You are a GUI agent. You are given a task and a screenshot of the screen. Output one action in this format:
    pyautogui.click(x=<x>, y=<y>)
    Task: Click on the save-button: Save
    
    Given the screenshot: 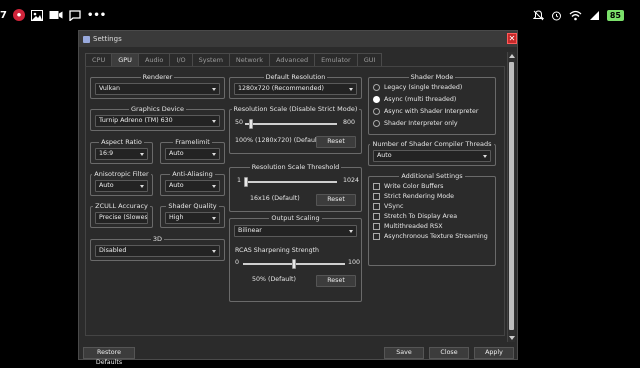 What is the action you would take?
    pyautogui.click(x=404, y=353)
    